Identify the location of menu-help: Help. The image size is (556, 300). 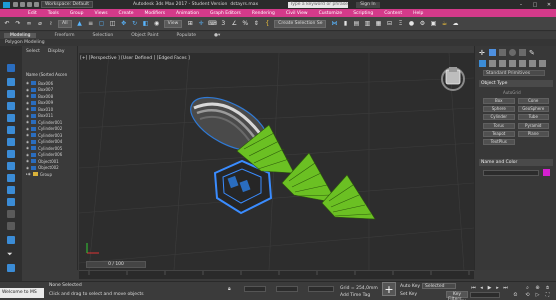
(418, 13).